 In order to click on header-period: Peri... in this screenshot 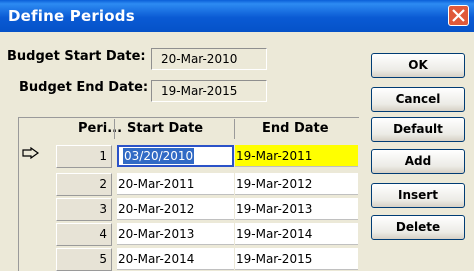, I will do `click(100, 129)`.